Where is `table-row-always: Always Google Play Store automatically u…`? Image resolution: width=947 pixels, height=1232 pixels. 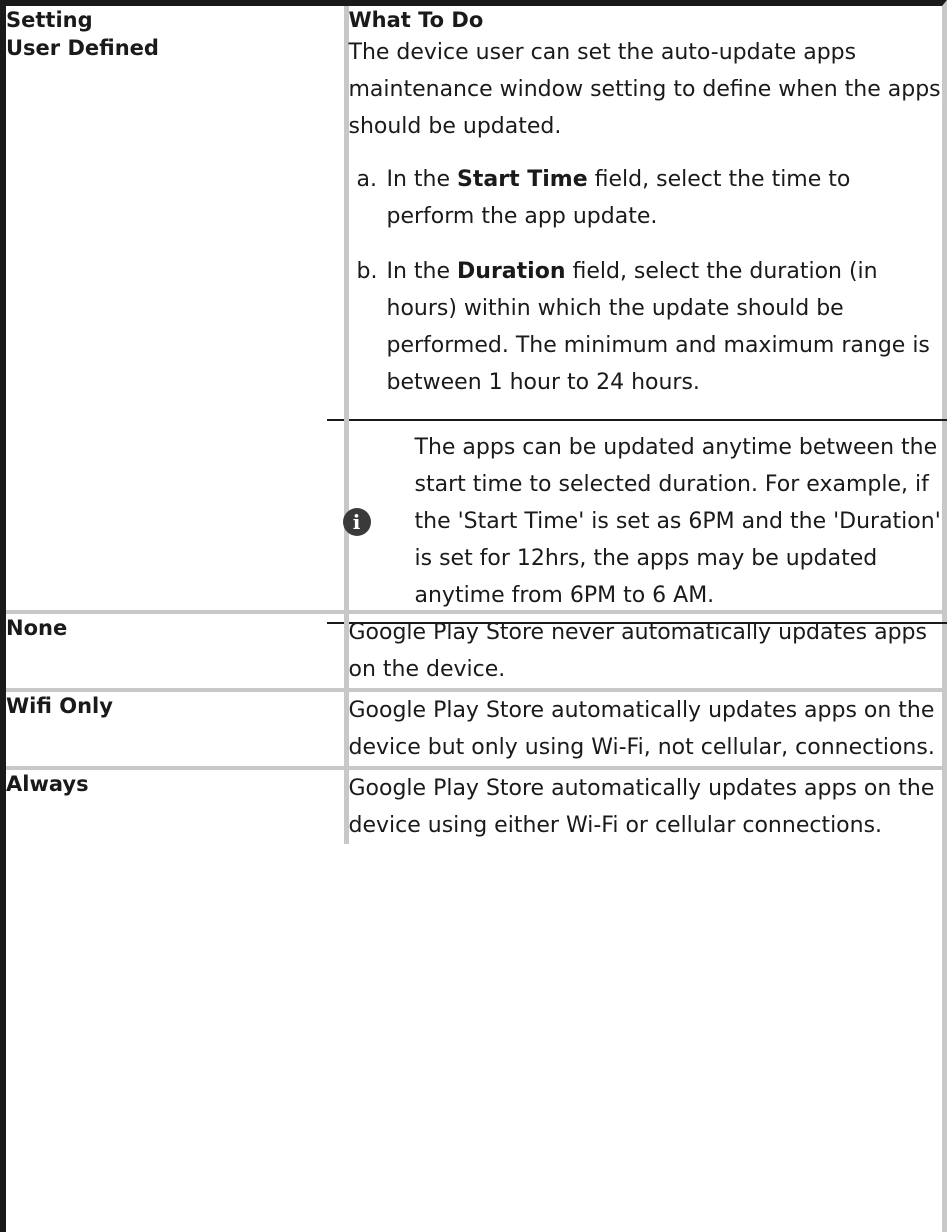
table-row-always: Always Google Play Store automatically u… is located at coordinates (474, 805).